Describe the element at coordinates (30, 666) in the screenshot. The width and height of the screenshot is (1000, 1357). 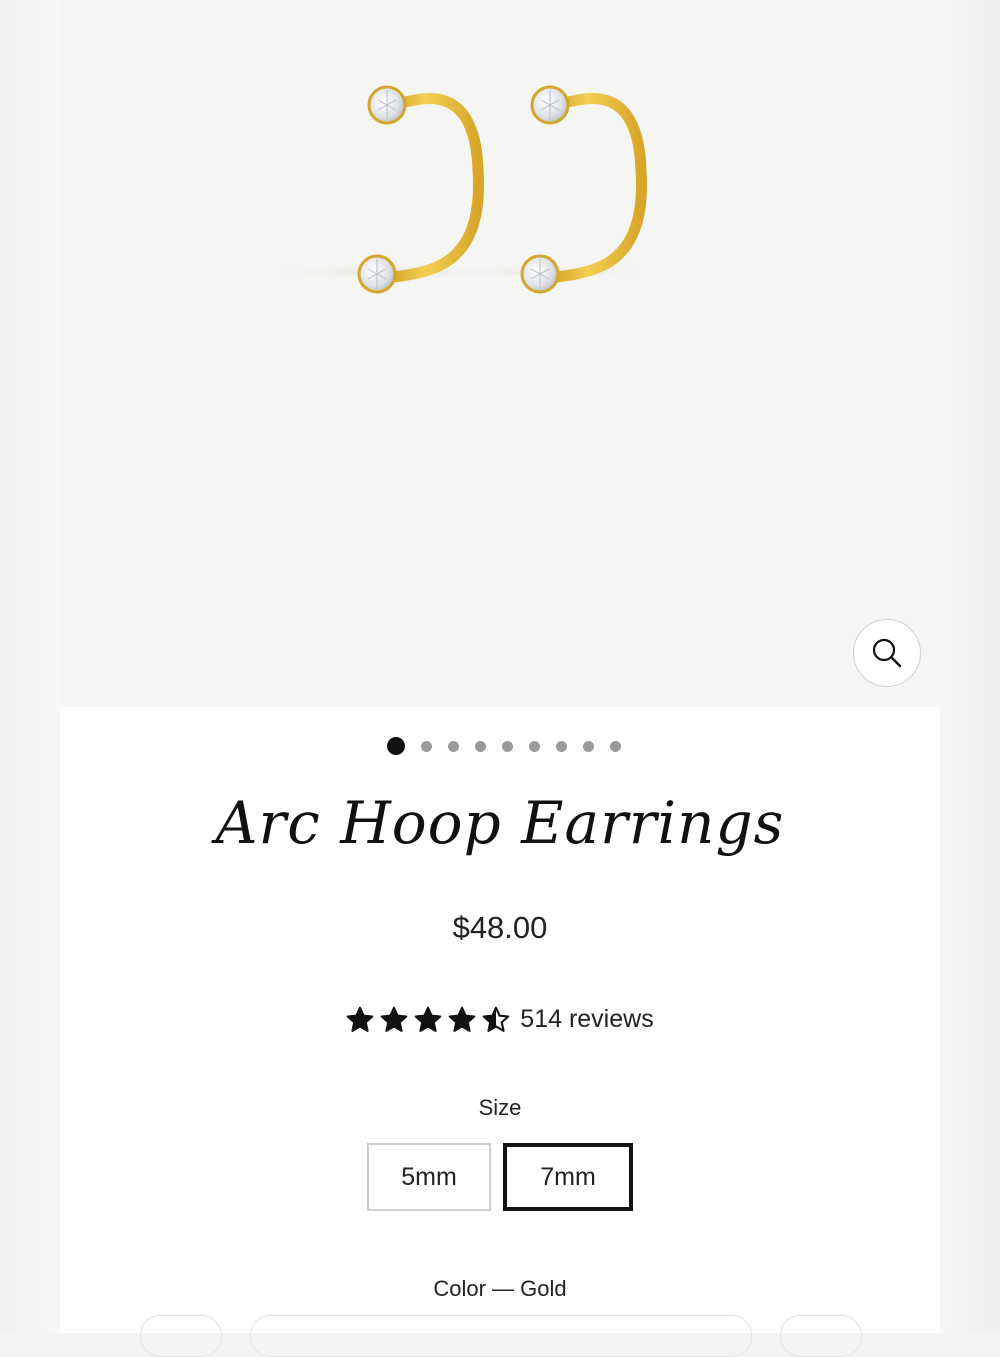
I see `left-gutter` at that location.